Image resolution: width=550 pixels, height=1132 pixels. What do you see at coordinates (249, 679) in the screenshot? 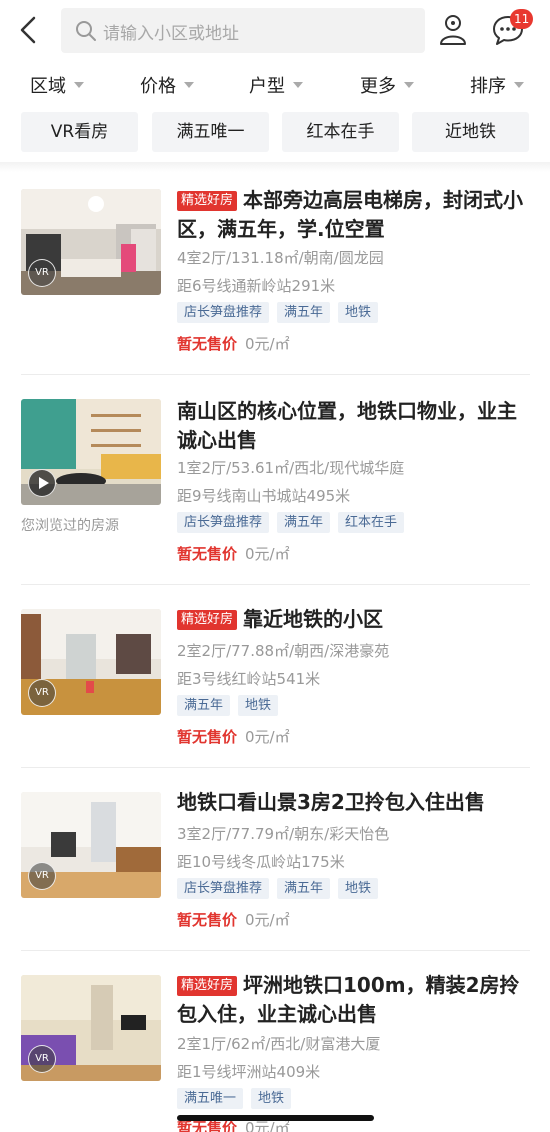
I see `listing-distance: 距3号线红岭站541米` at bounding box center [249, 679].